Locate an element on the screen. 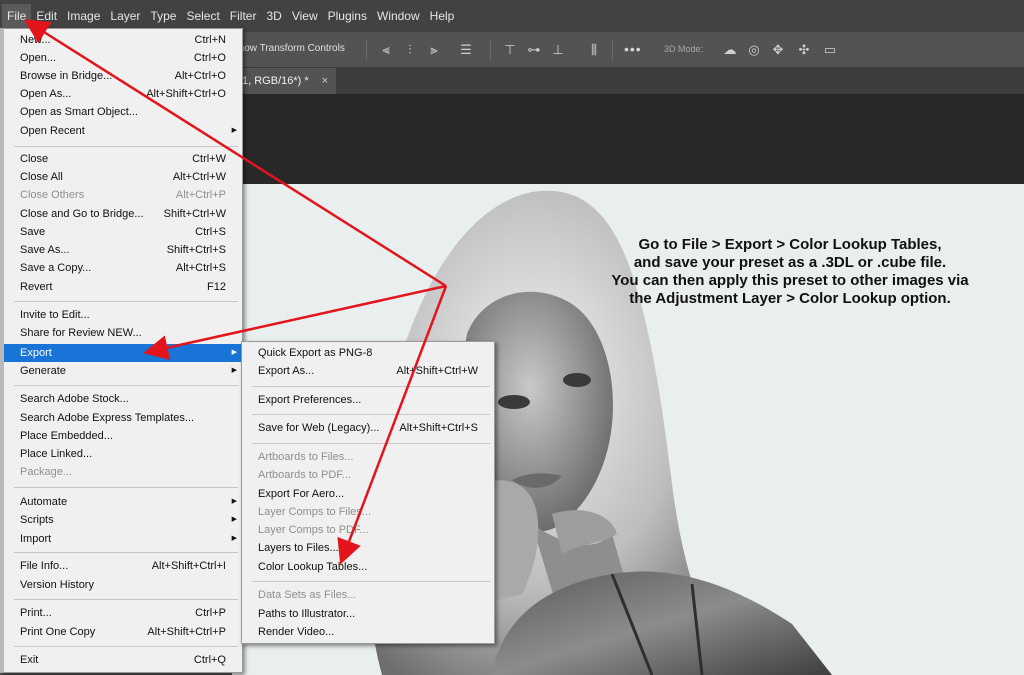  menu-item-generate: Generate ▶ is located at coordinates (123, 371).